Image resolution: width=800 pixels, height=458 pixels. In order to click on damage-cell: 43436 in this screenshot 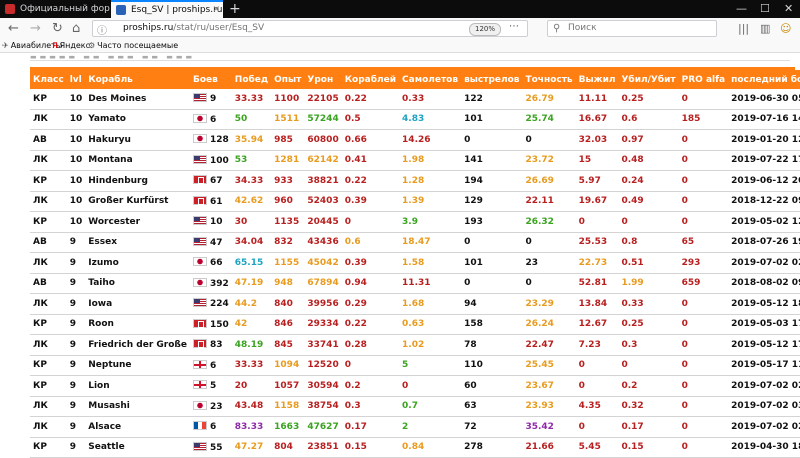, I will do `click(323, 242)`.